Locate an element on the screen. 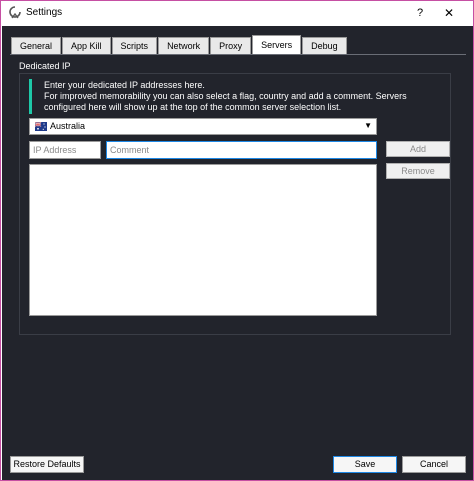  tab-debug: Debug is located at coordinates (324, 45).